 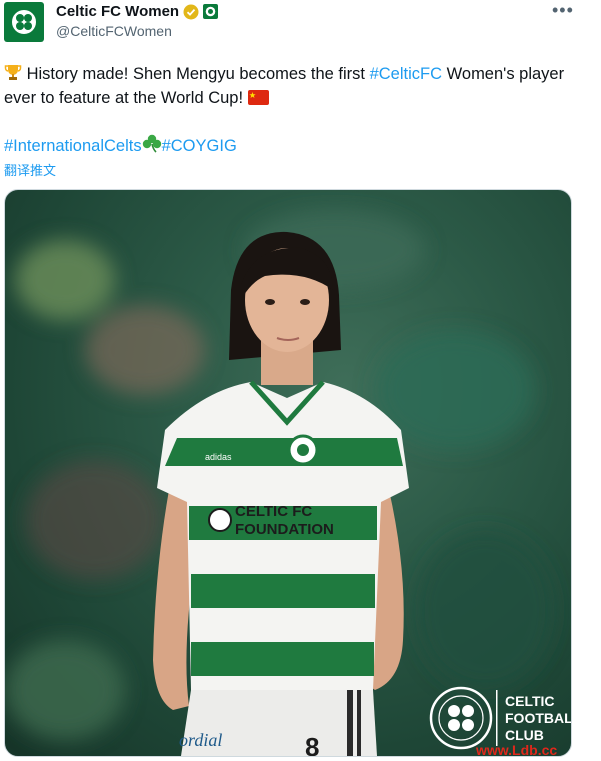 I want to click on hashtag-celticfc: #CelticFC, so click(x=406, y=74).